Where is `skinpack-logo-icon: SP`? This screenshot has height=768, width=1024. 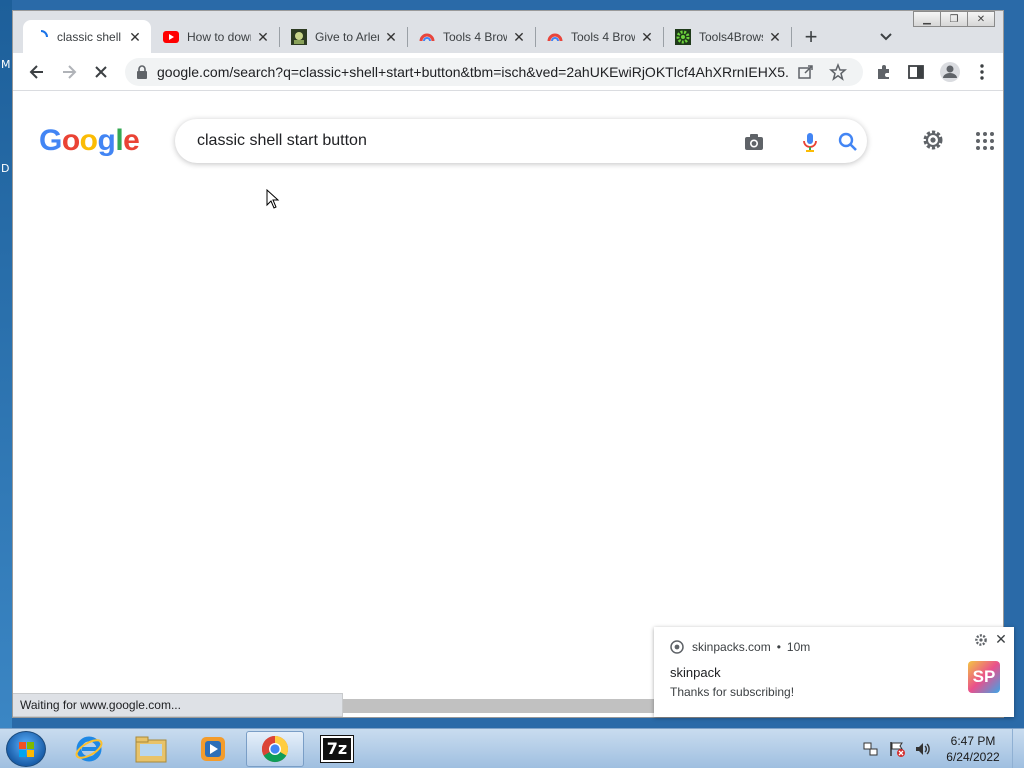 skinpack-logo-icon: SP is located at coordinates (984, 677).